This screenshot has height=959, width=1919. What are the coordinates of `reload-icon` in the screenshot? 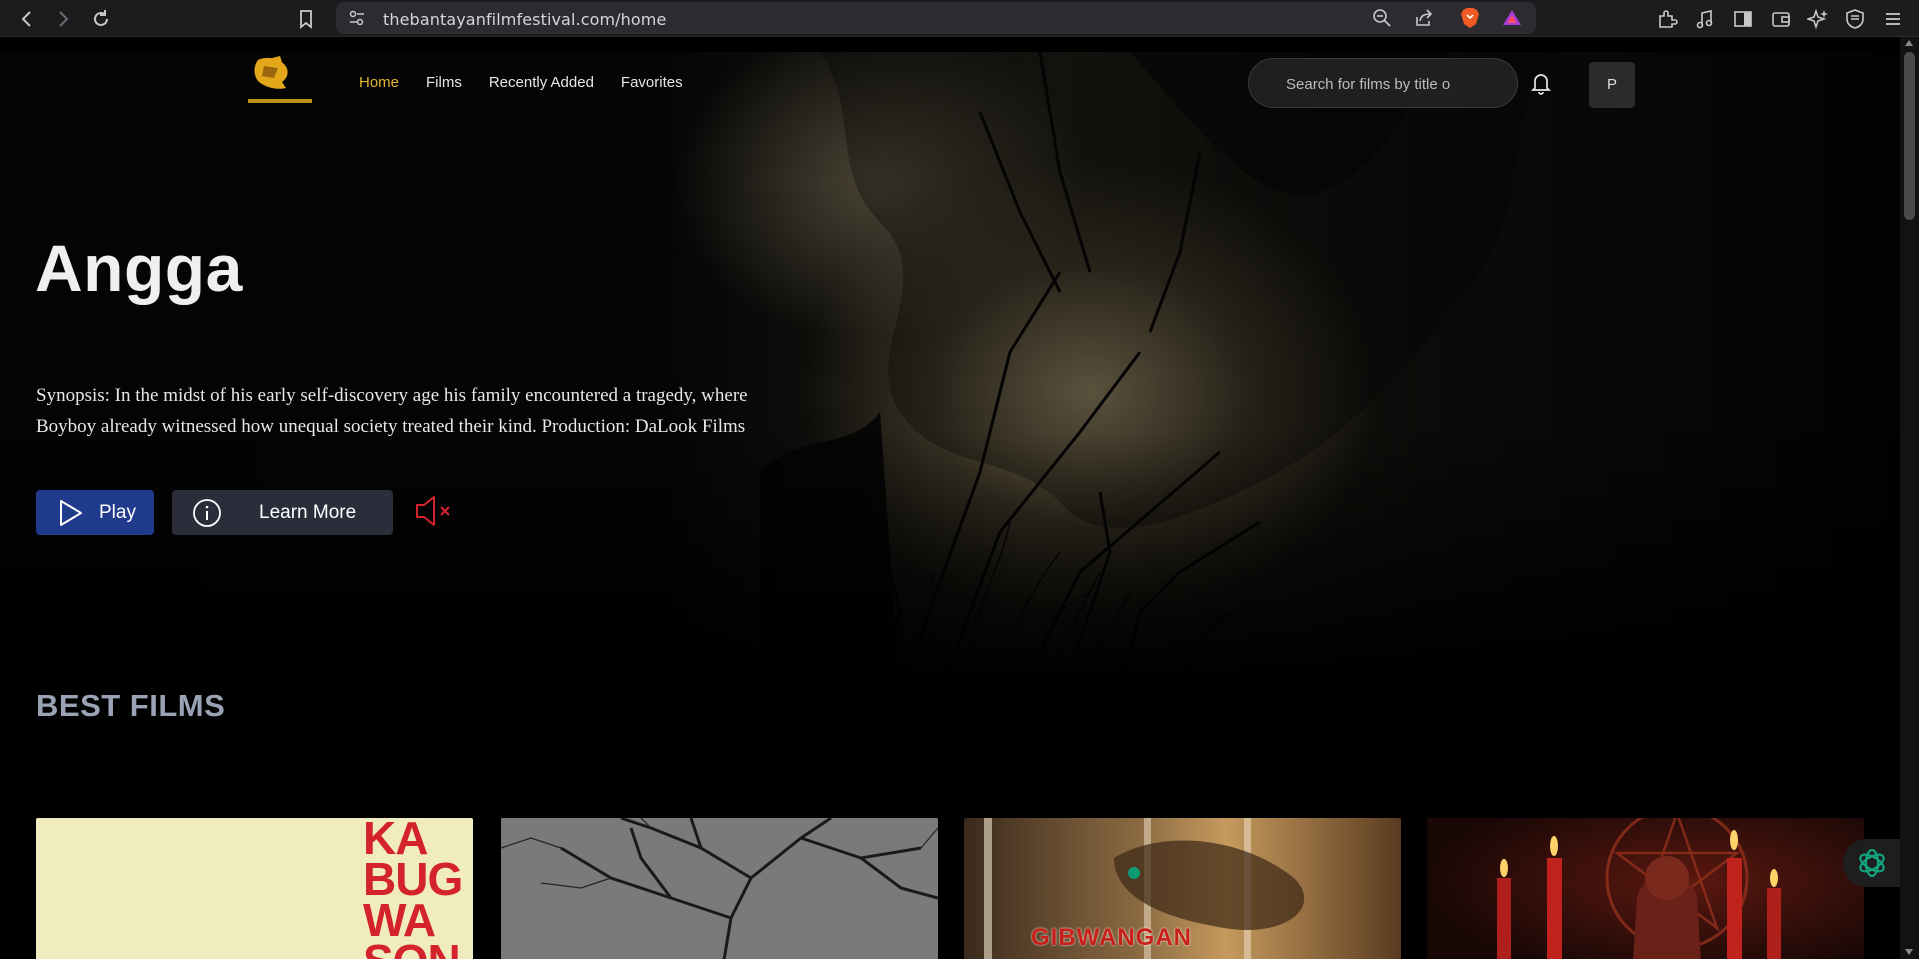 It's located at (101, 19).